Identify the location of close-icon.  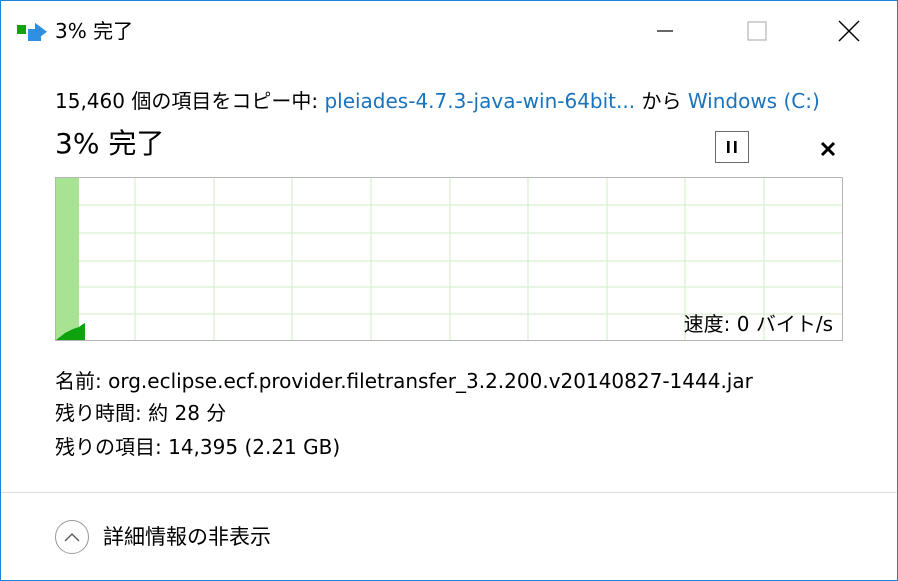
(849, 31).